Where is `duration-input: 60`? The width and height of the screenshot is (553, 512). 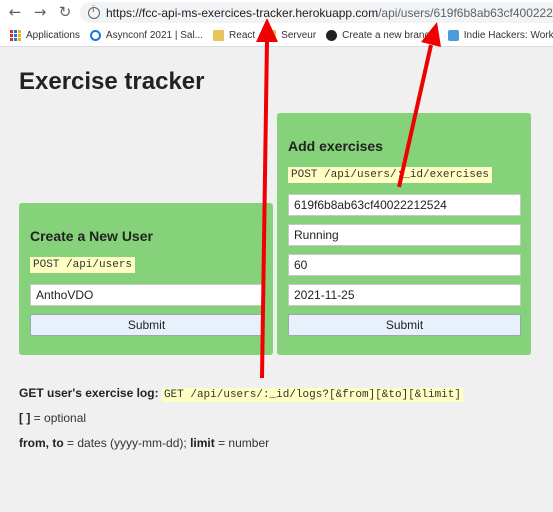
duration-input: 60 is located at coordinates (404, 265).